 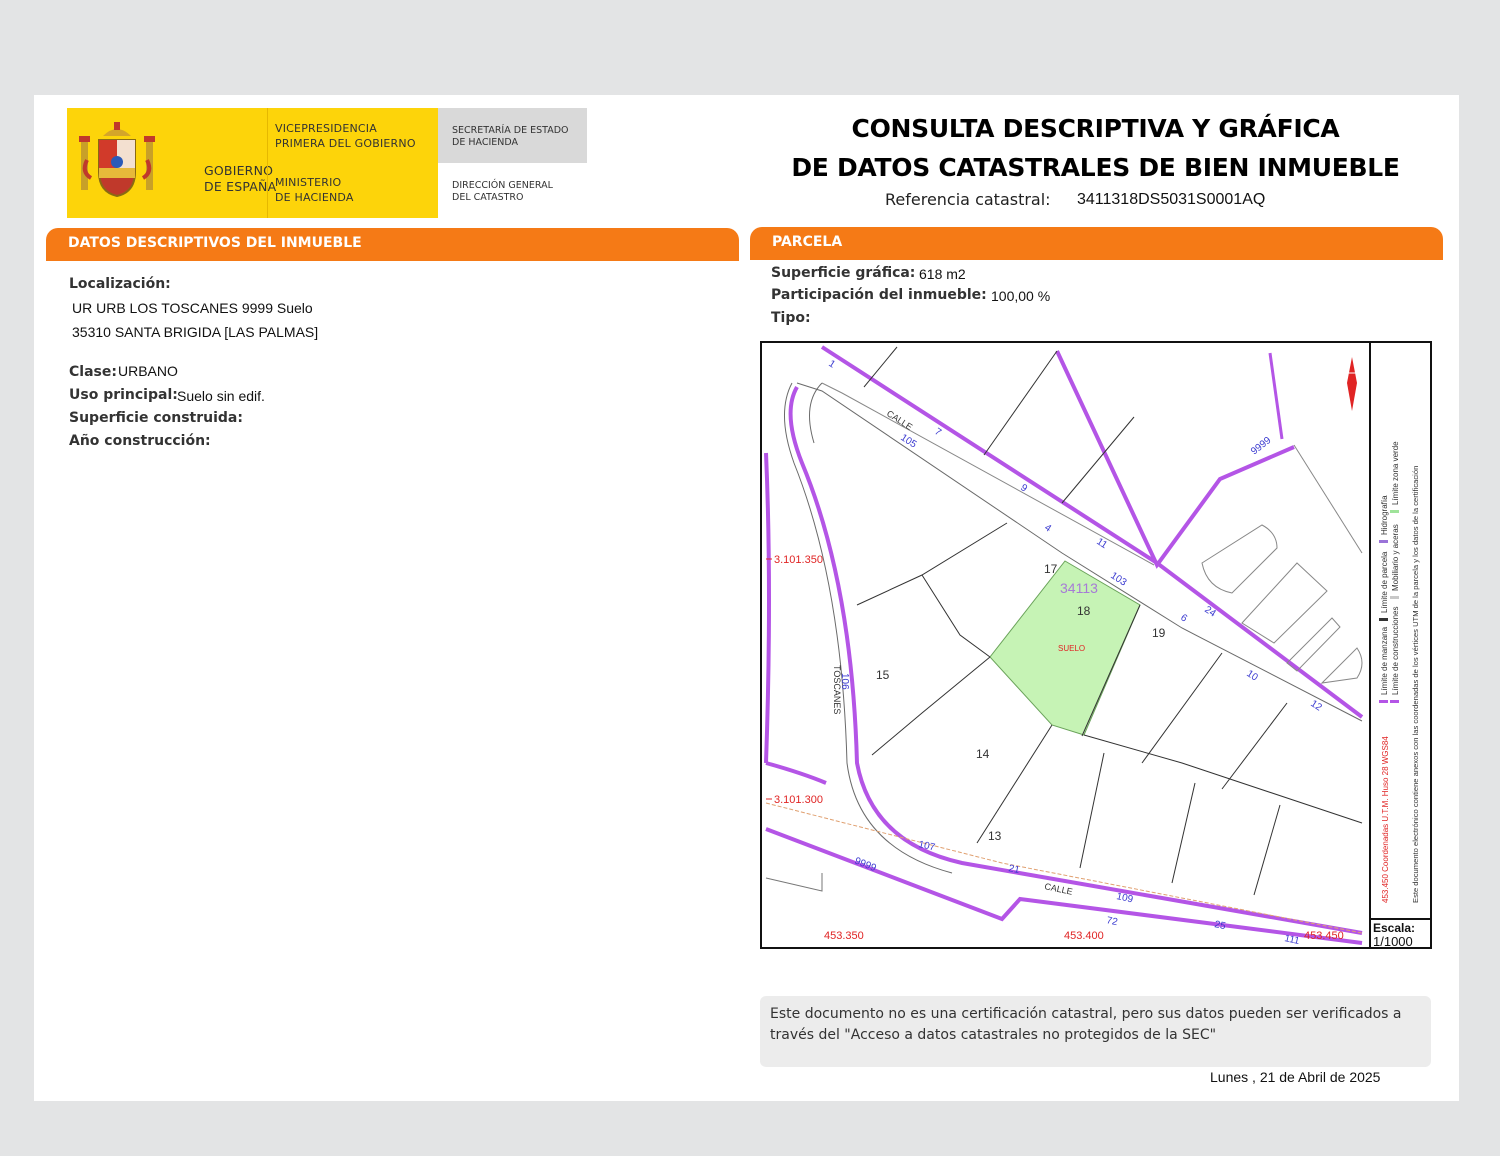 What do you see at coordinates (1084, 936) in the screenshot?
I see `coord-label: 453.400` at bounding box center [1084, 936].